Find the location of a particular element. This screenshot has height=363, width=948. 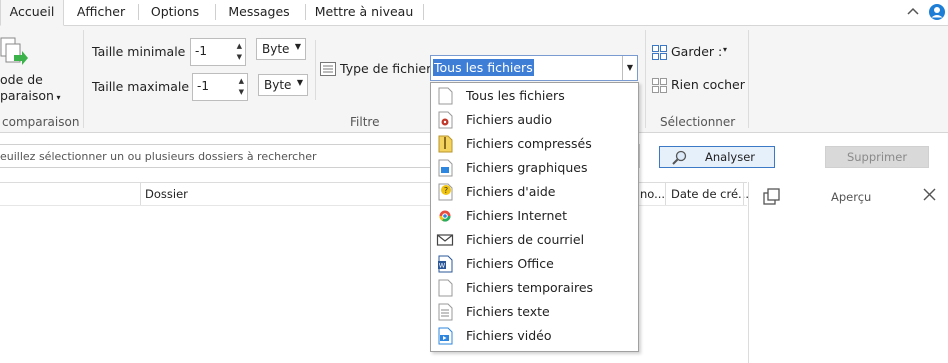

tab-afficher: Afficher is located at coordinates (101, 12).